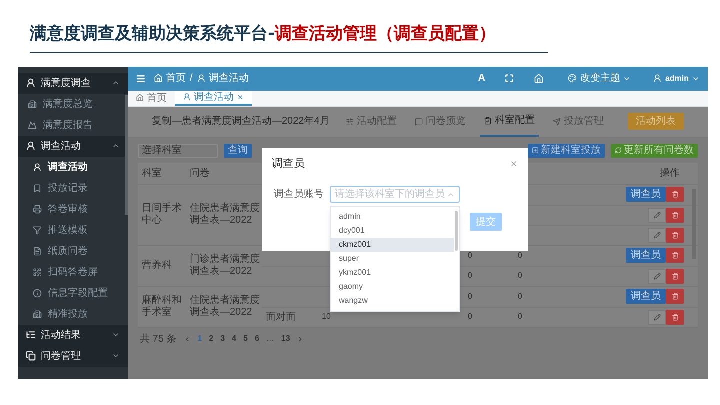 Image resolution: width=720 pixels, height=405 pixels. What do you see at coordinates (392, 245) in the screenshot?
I see `dropdown-option: ckmz001` at bounding box center [392, 245].